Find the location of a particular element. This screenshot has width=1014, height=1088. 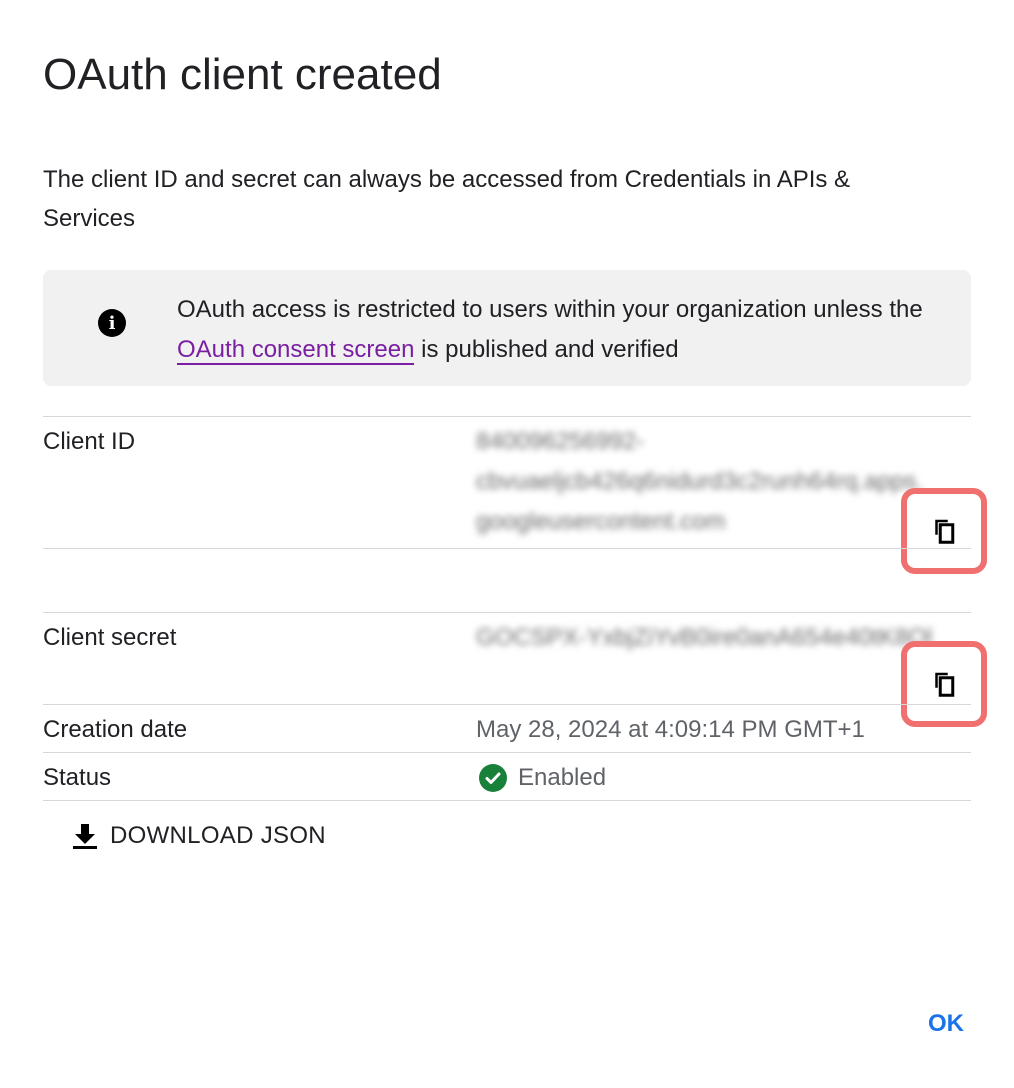

client-secret-label: Client secret is located at coordinates (110, 637).